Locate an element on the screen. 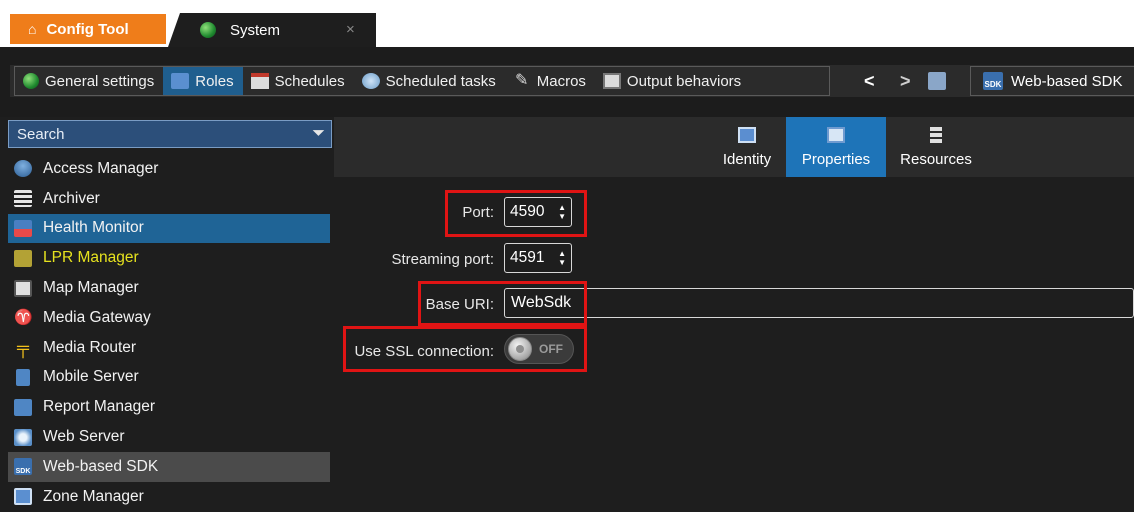  role-web-server: Web Server is located at coordinates (169, 437).